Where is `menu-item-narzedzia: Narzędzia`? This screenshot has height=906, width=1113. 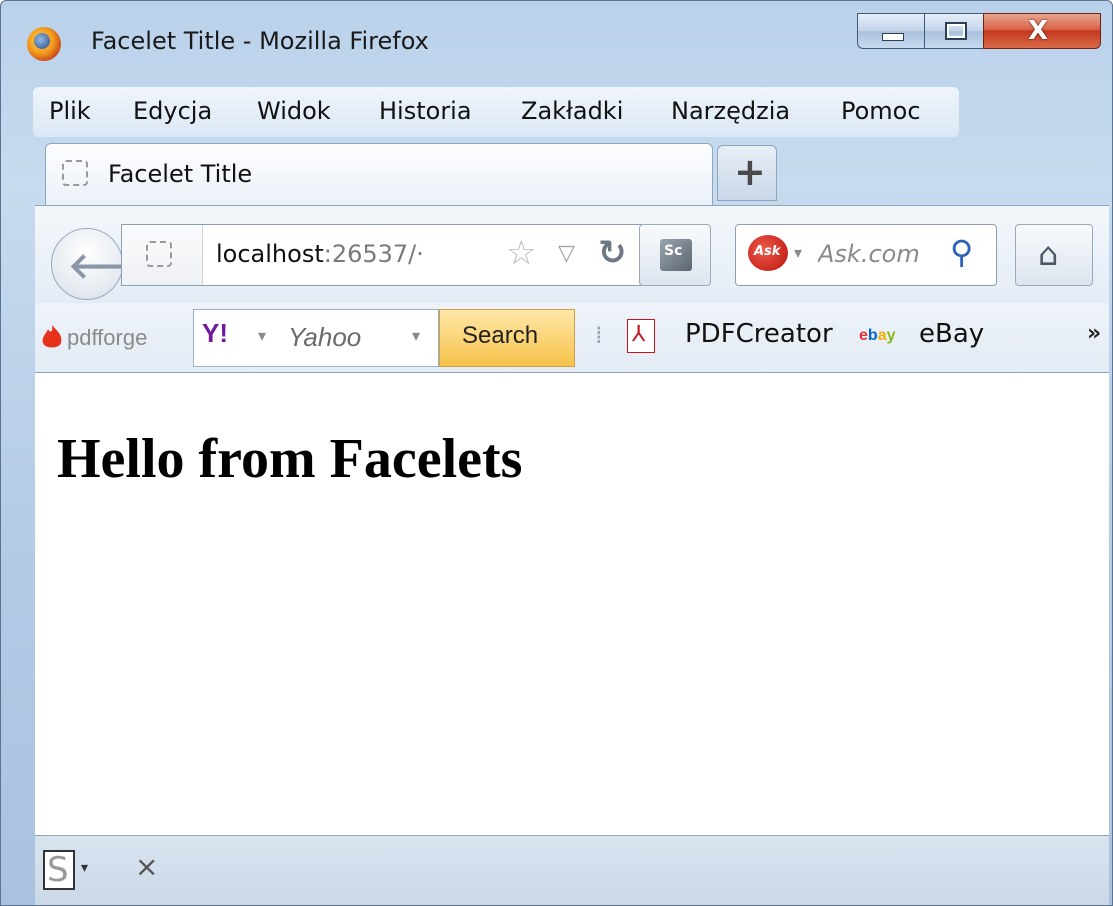 menu-item-narzedzia: Narzędzia is located at coordinates (730, 111).